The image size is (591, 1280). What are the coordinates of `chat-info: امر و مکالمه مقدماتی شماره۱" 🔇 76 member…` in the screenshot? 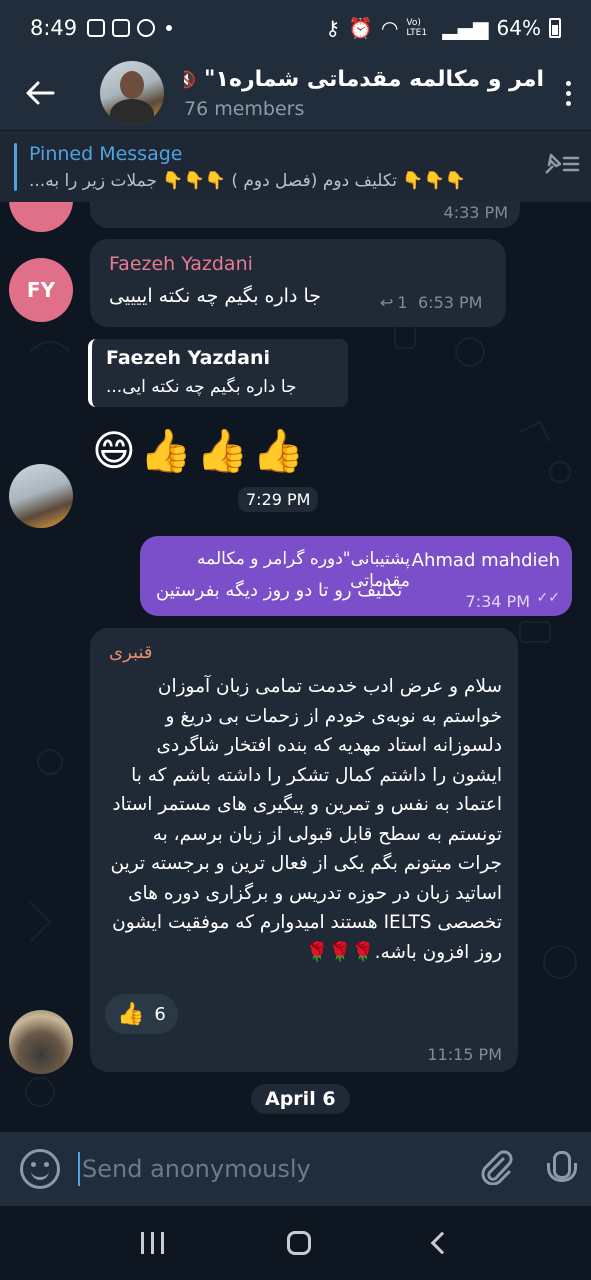 It's located at (364, 93).